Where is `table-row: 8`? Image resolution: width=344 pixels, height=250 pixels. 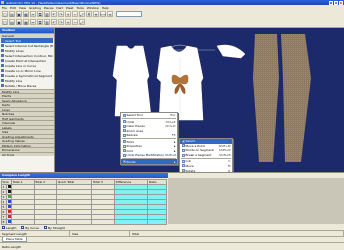 table-row: 8 is located at coordinates (84, 222).